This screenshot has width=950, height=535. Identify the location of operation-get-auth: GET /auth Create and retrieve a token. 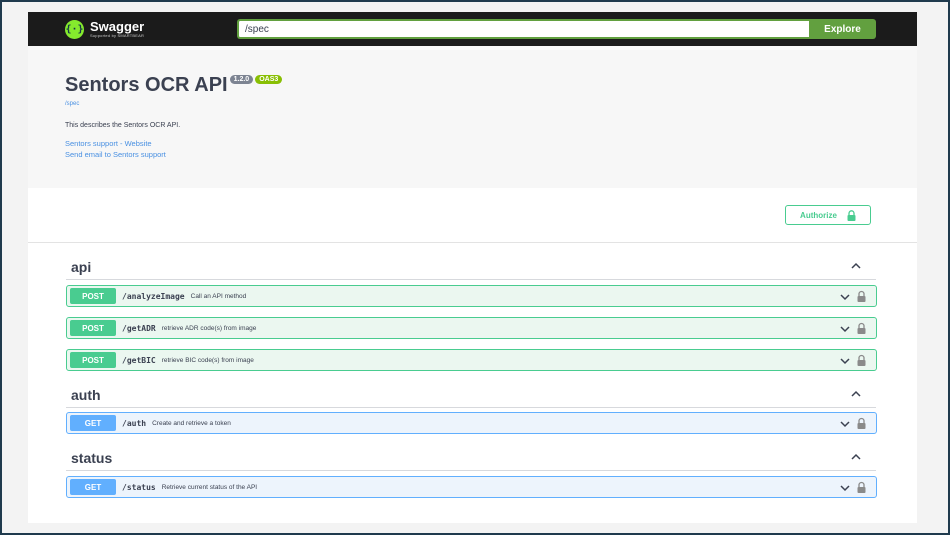
(471, 423).